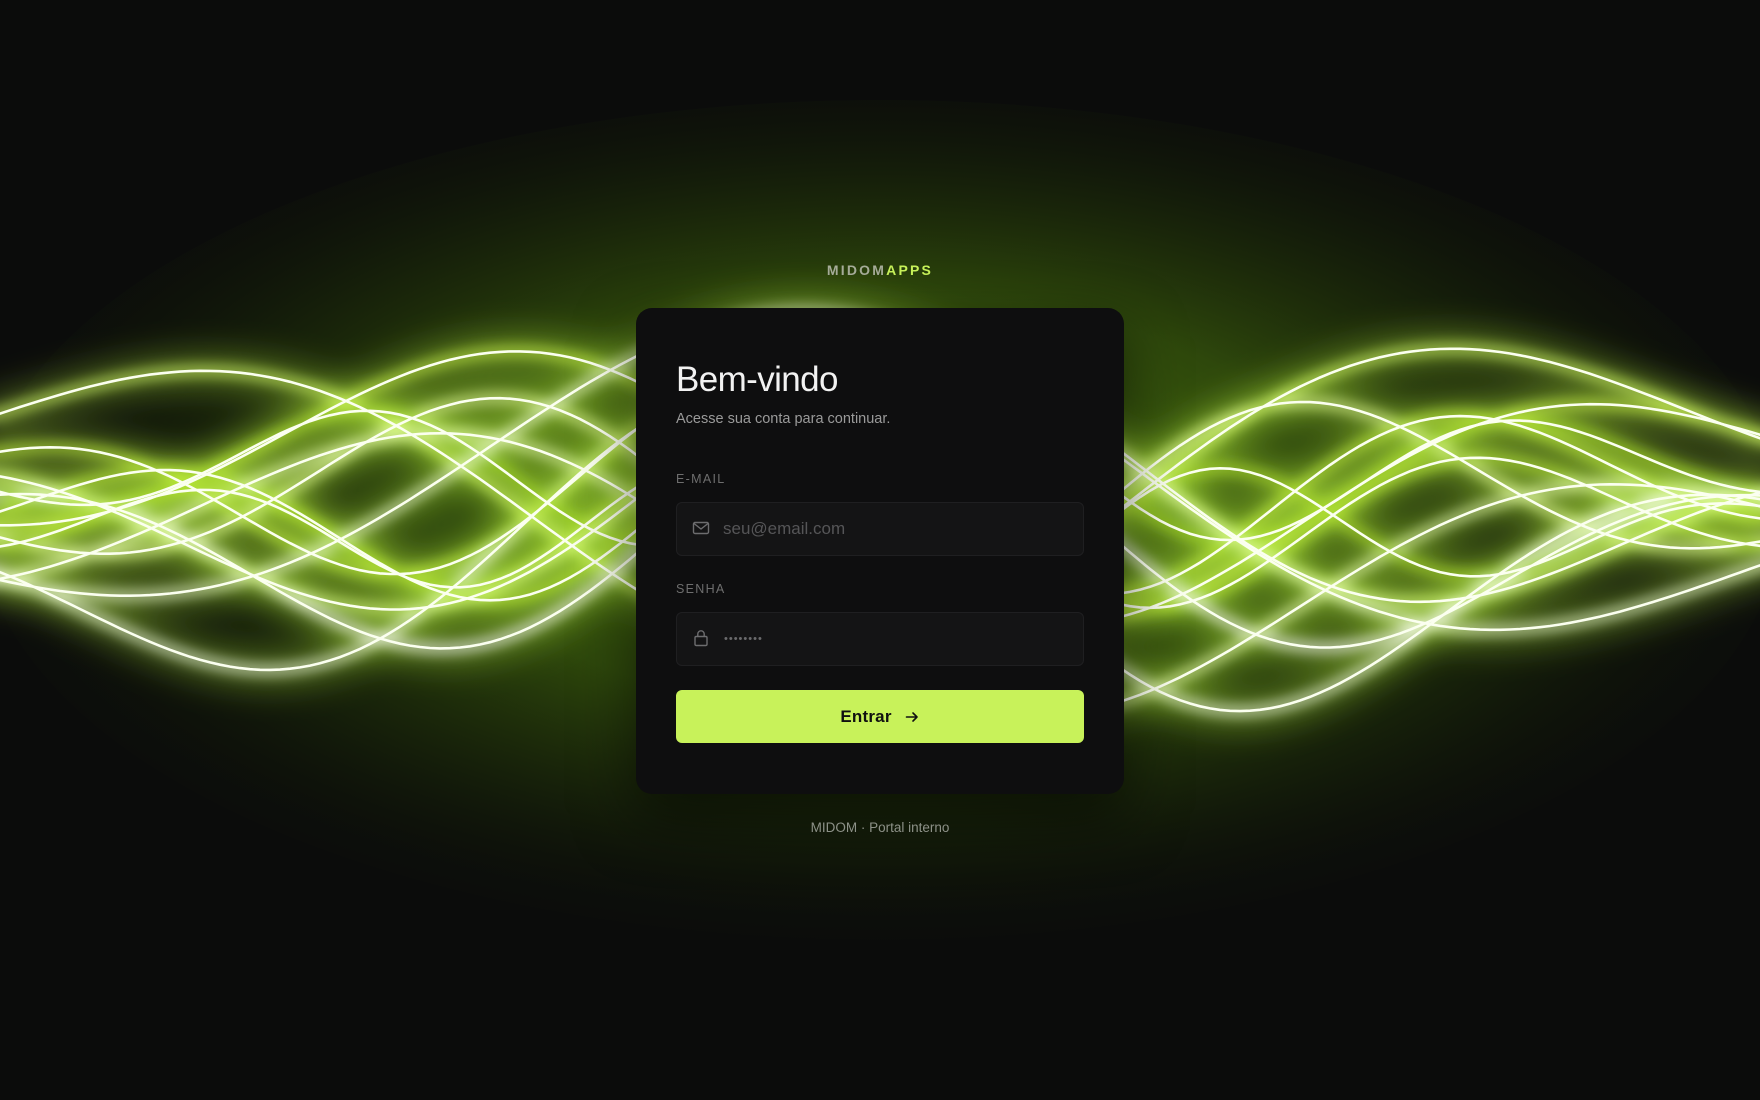 The image size is (1760, 1100). What do you see at coordinates (911, 716) in the screenshot?
I see `arrow-right-icon` at bounding box center [911, 716].